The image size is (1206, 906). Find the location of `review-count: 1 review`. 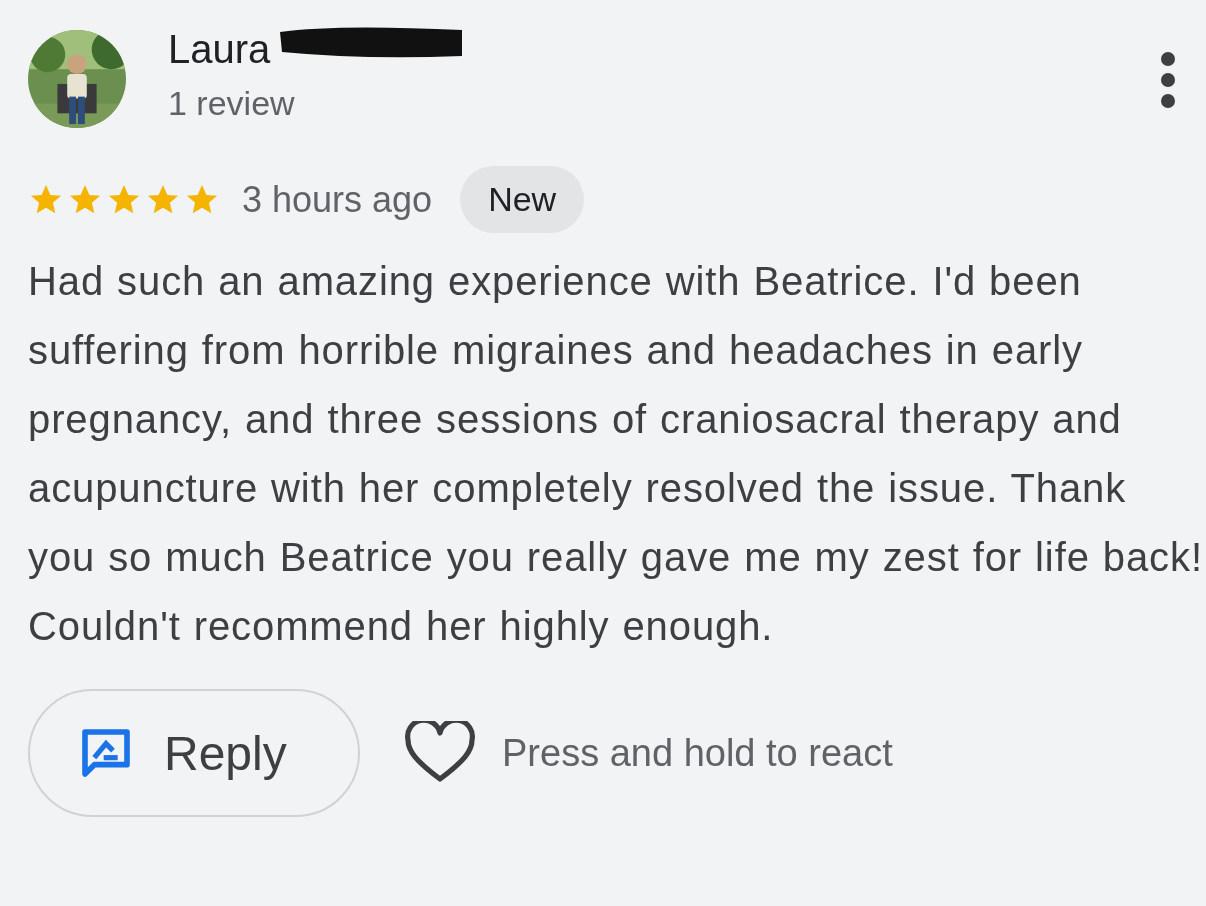

review-count: 1 review is located at coordinates (232, 103).